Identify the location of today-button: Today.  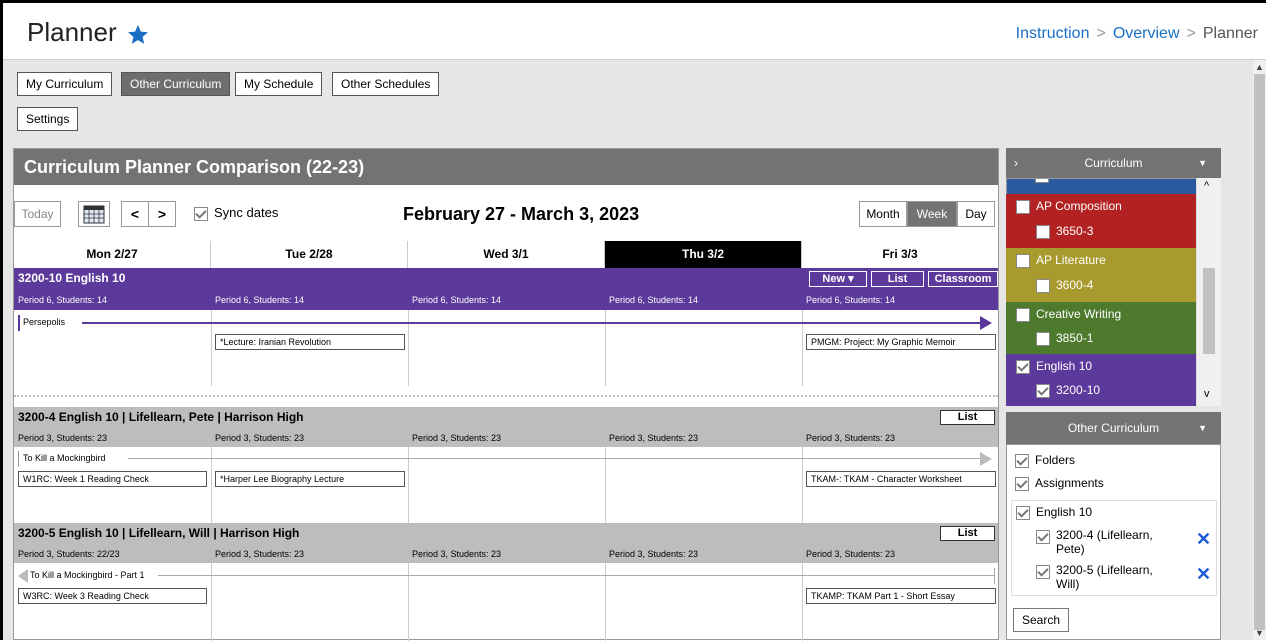
(37, 214).